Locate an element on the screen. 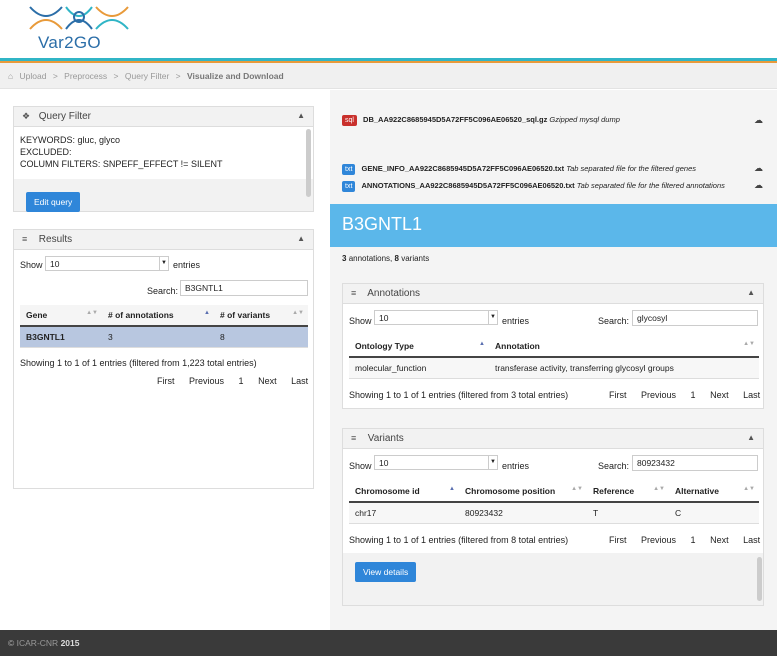 The height and width of the screenshot is (656, 777). breadcrumb-upload: Upload is located at coordinates (33, 76).